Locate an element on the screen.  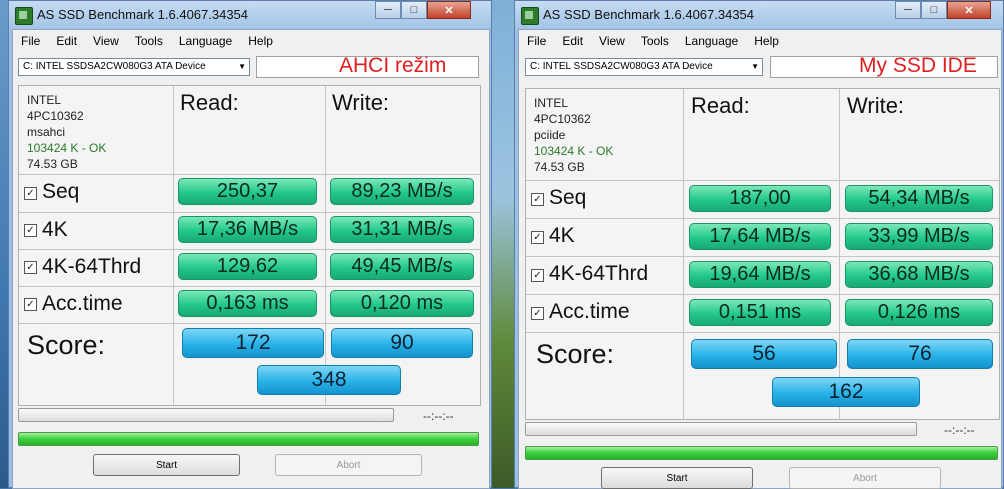
mode-text-field: AHCI režim is located at coordinates (367, 66).